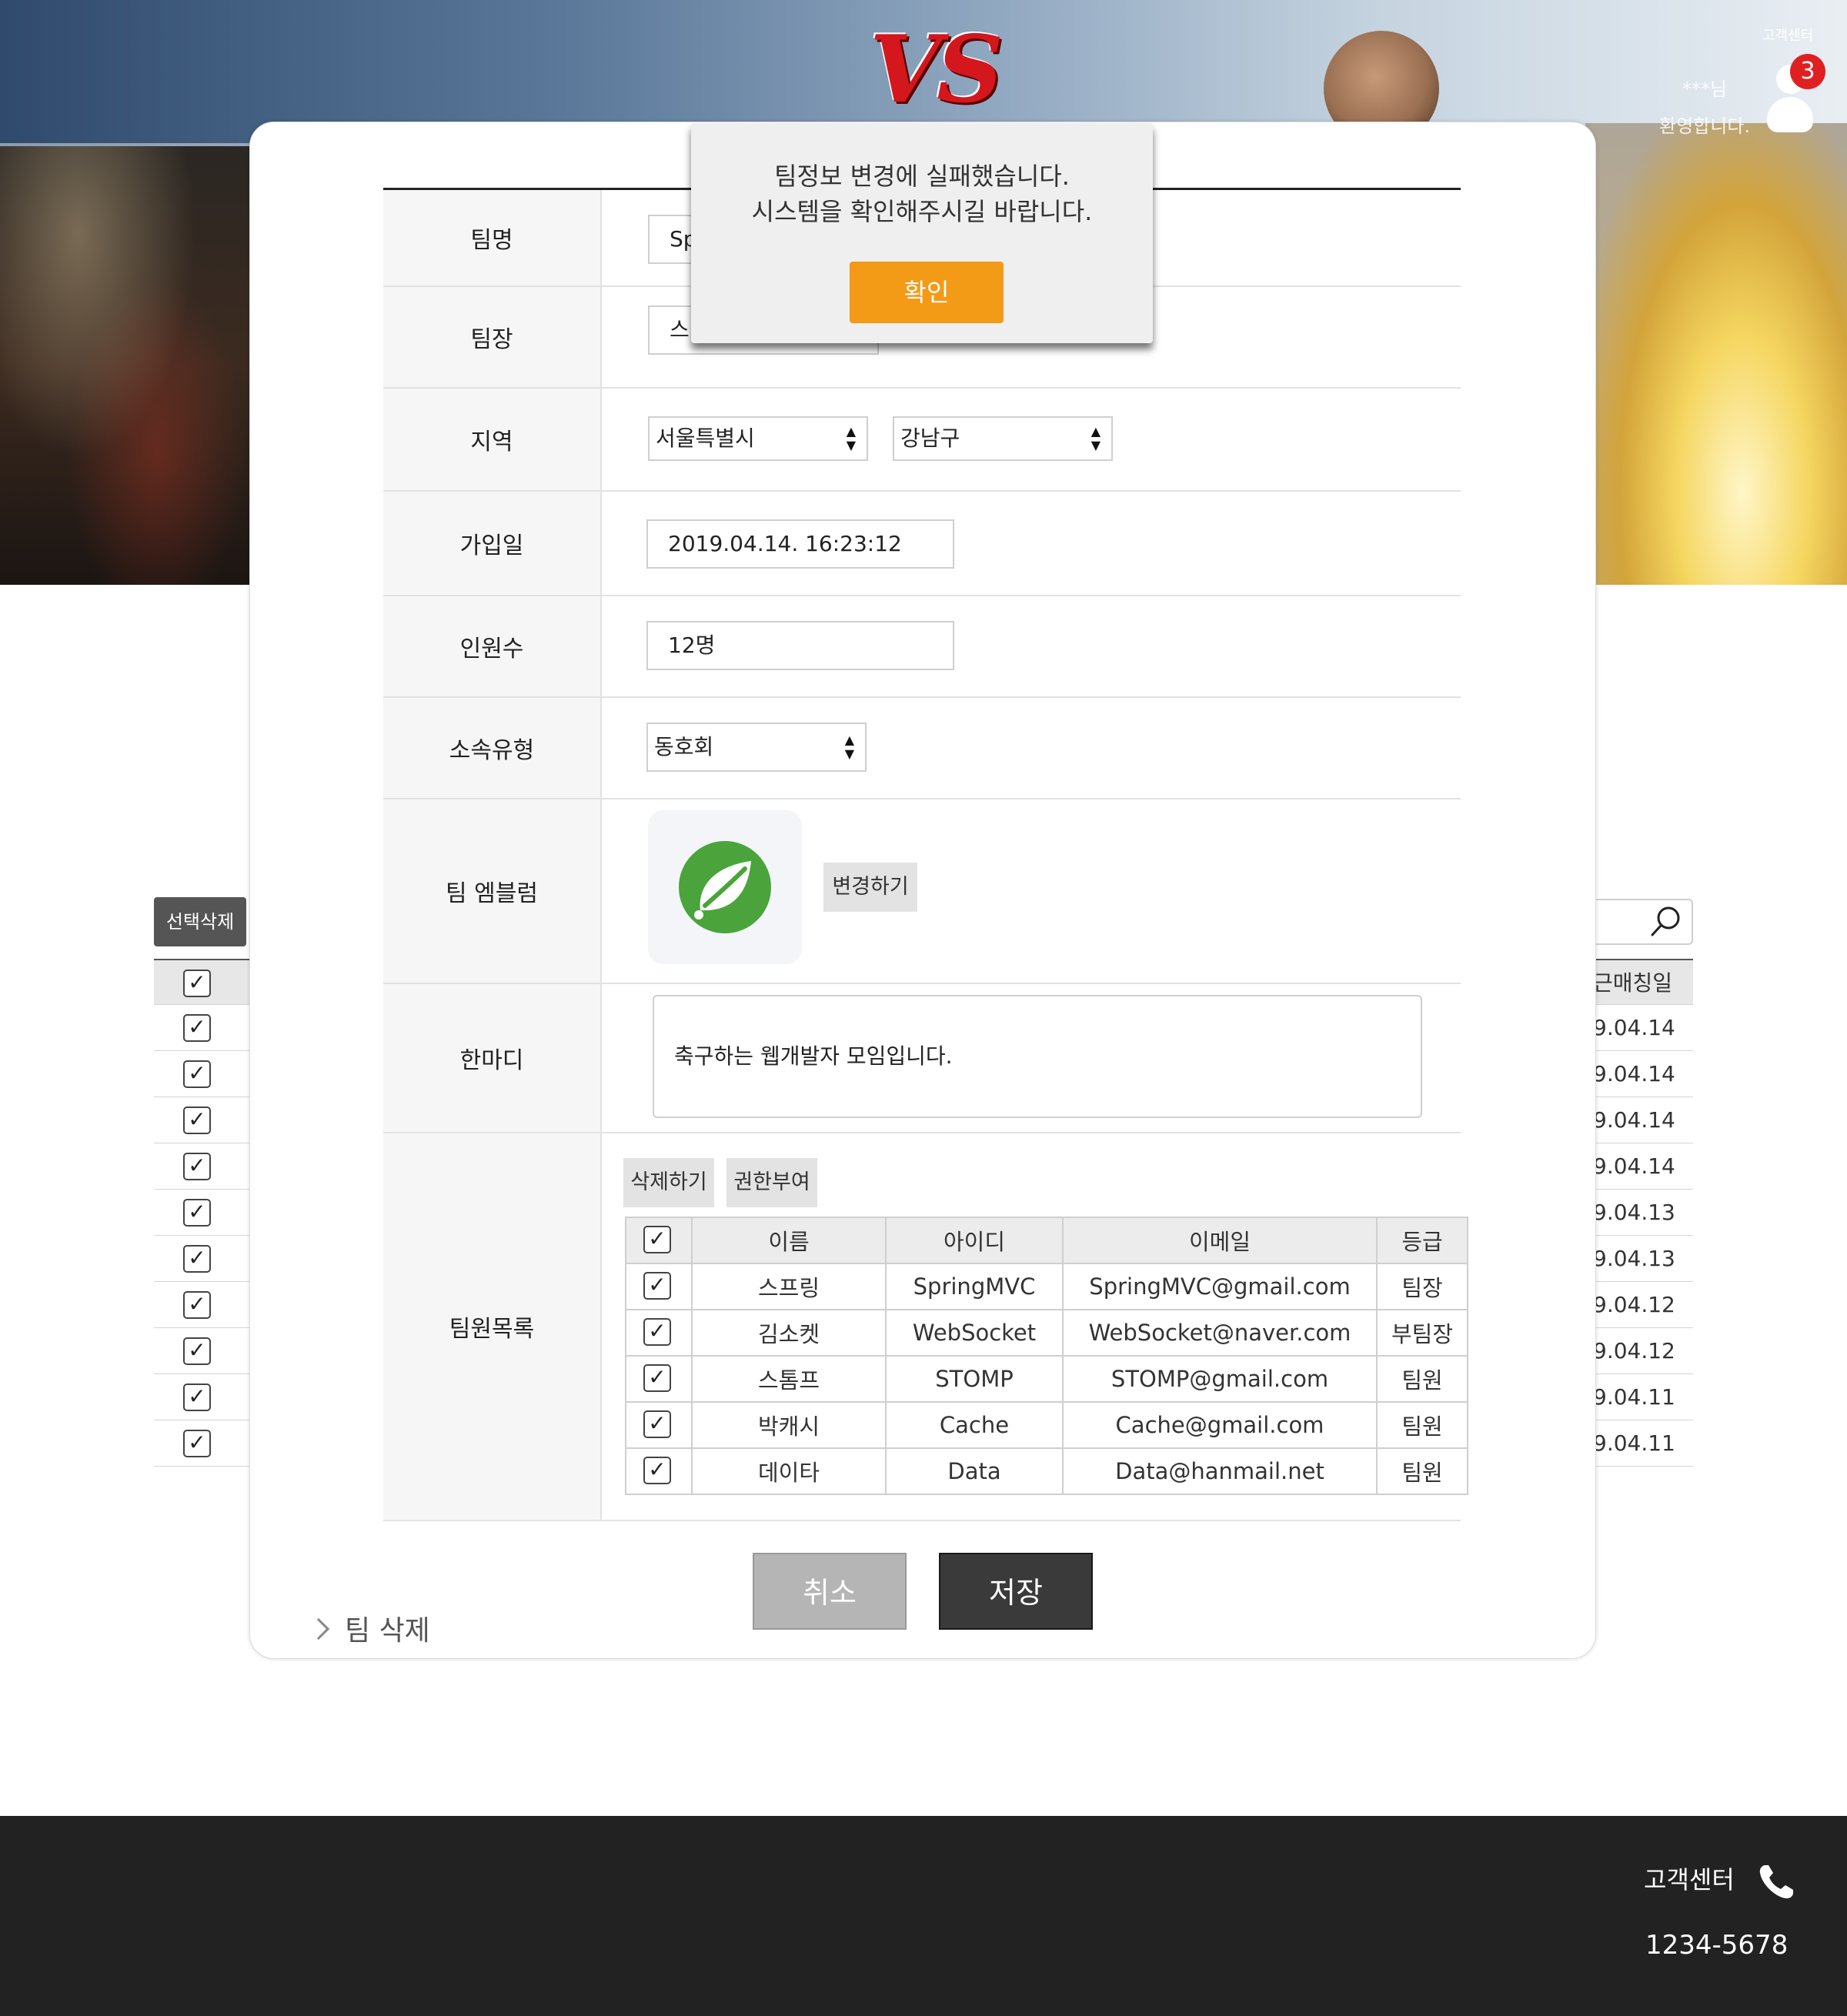 This screenshot has width=1847, height=2016. I want to click on user-name: ***님, so click(1705, 89).